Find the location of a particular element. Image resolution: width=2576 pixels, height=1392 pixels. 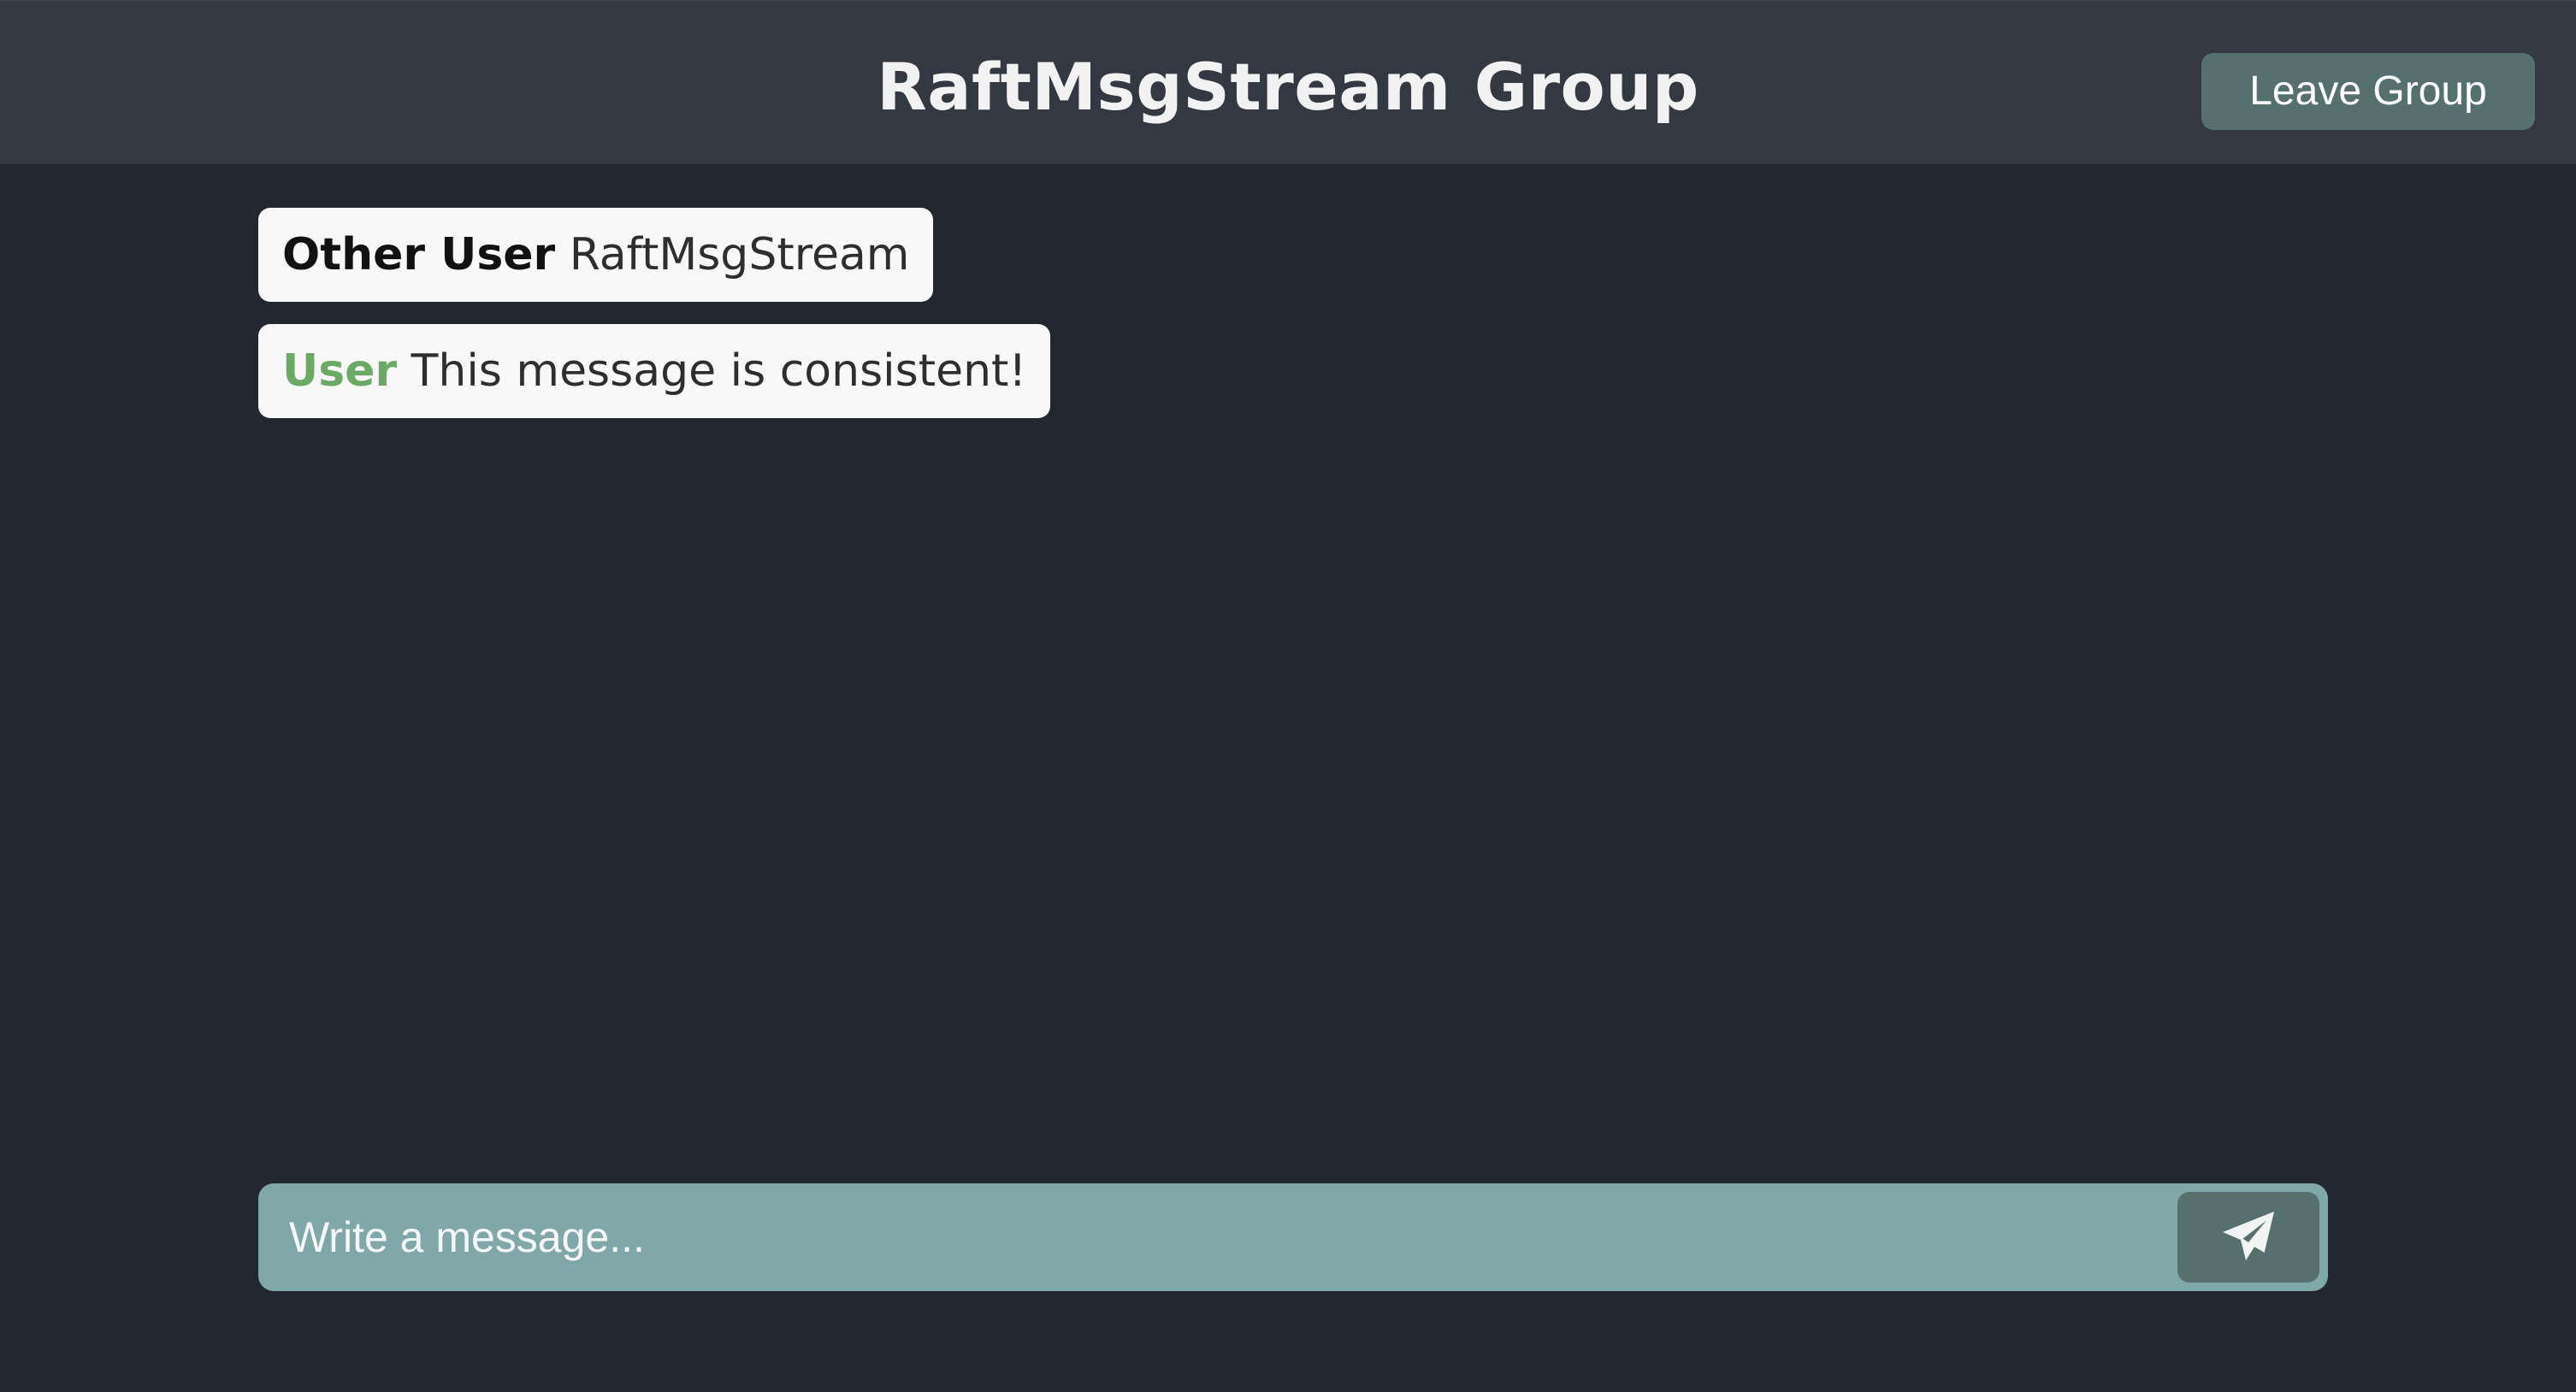

header-bar: RaftMsgStream Group Leave Group is located at coordinates (1288, 82).